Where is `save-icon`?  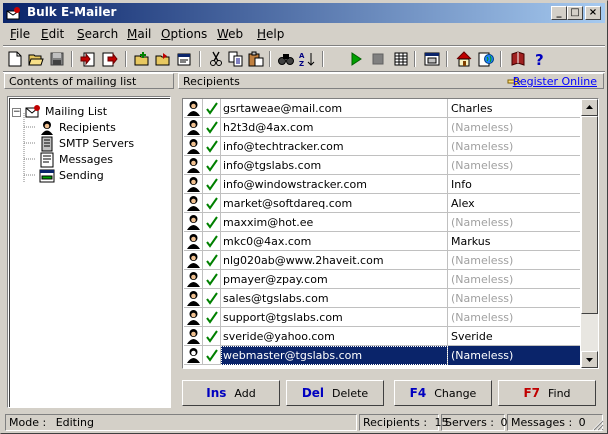 save-icon is located at coordinates (57, 59).